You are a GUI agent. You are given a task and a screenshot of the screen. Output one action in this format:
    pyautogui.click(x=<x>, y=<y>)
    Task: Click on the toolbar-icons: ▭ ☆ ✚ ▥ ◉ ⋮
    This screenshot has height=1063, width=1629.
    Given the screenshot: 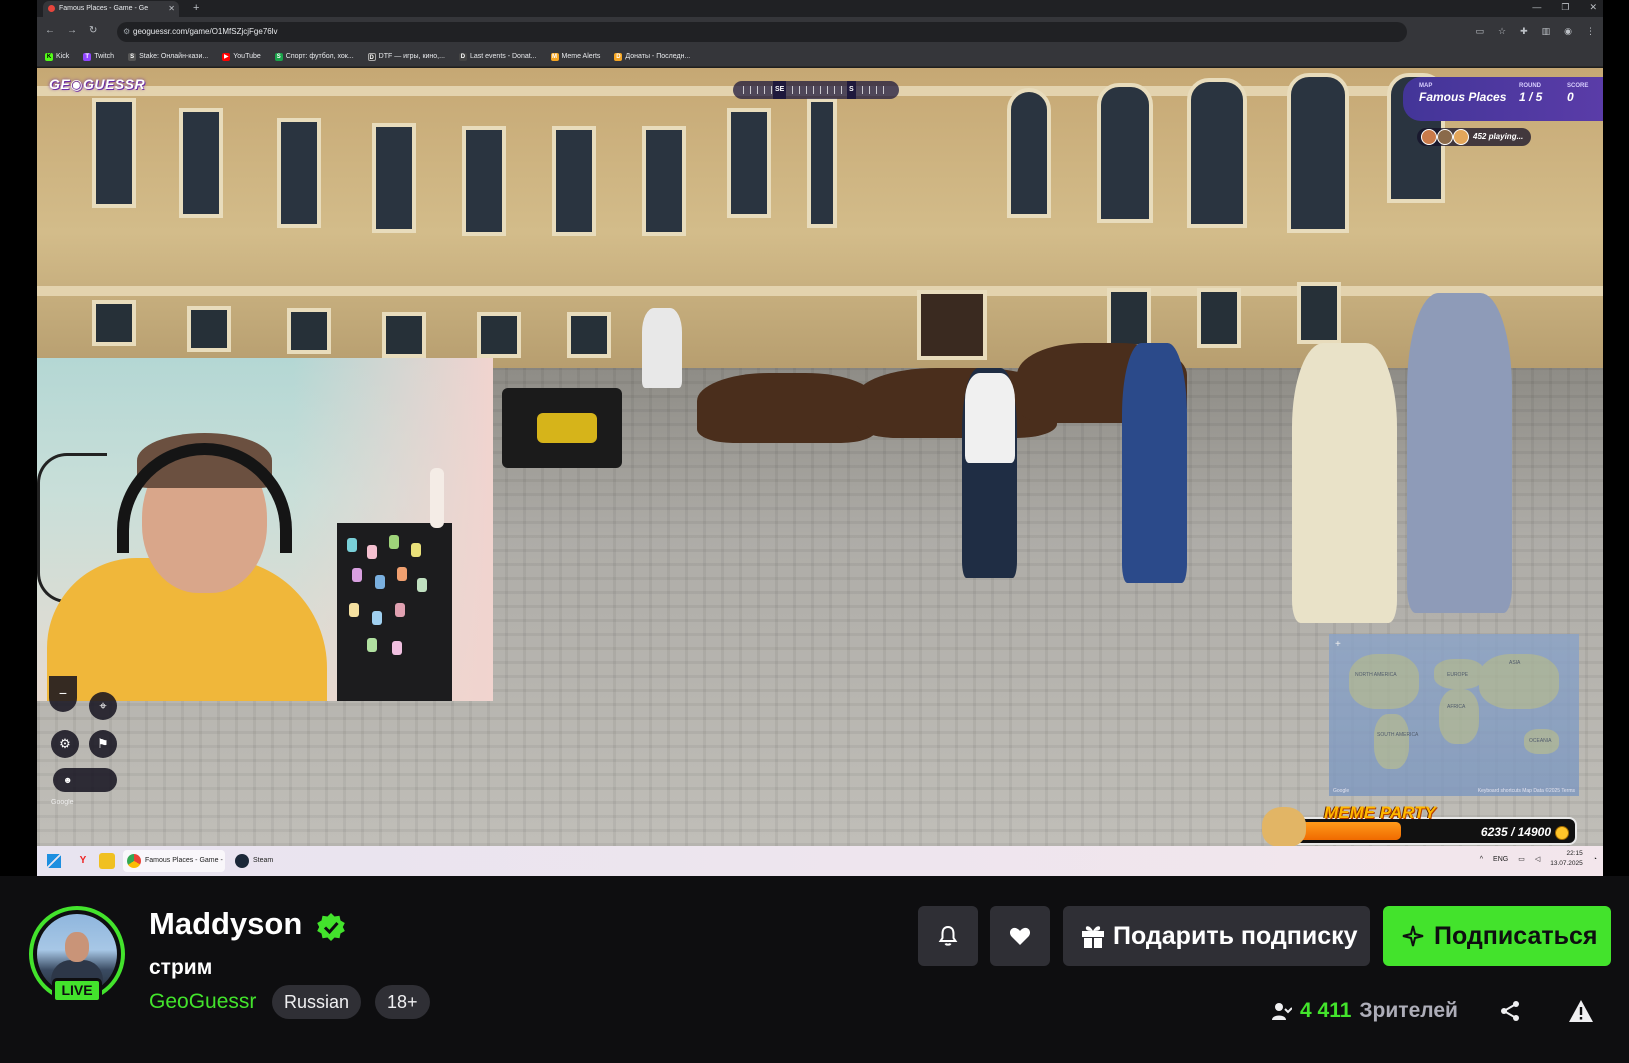 What is the action you would take?
    pyautogui.click(x=1535, y=31)
    